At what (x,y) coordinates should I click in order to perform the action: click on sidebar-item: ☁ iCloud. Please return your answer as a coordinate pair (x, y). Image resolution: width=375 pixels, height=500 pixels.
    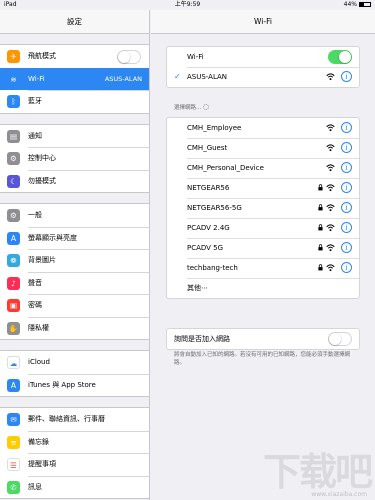
    Looking at the image, I should click on (74, 362).